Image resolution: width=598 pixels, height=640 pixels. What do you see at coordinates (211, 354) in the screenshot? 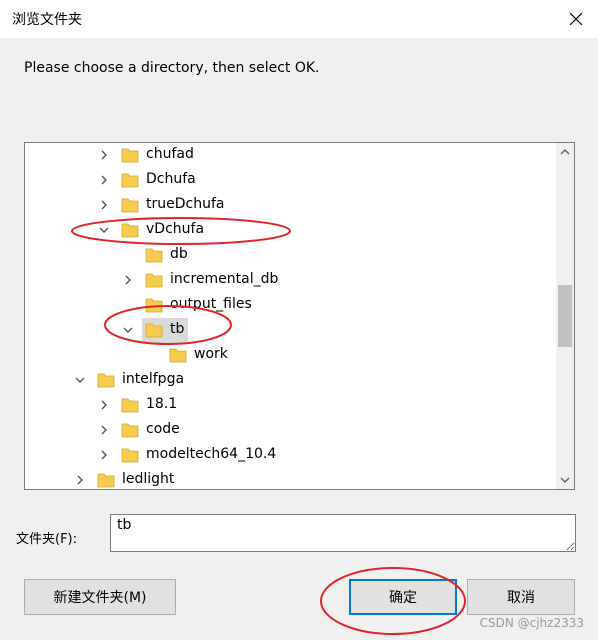
I see `tree-item-label: work` at bounding box center [211, 354].